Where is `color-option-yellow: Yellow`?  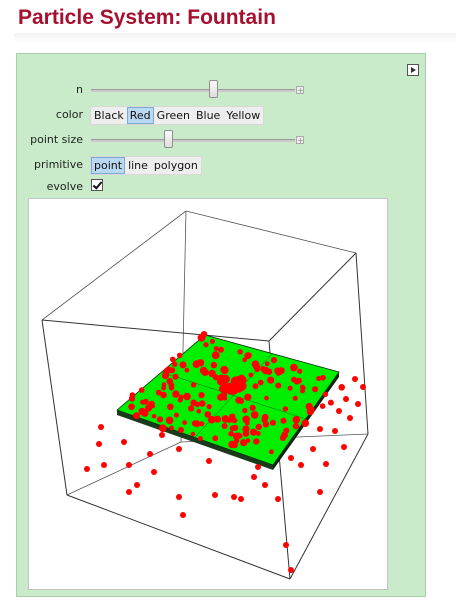
color-option-yellow: Yellow is located at coordinates (243, 115).